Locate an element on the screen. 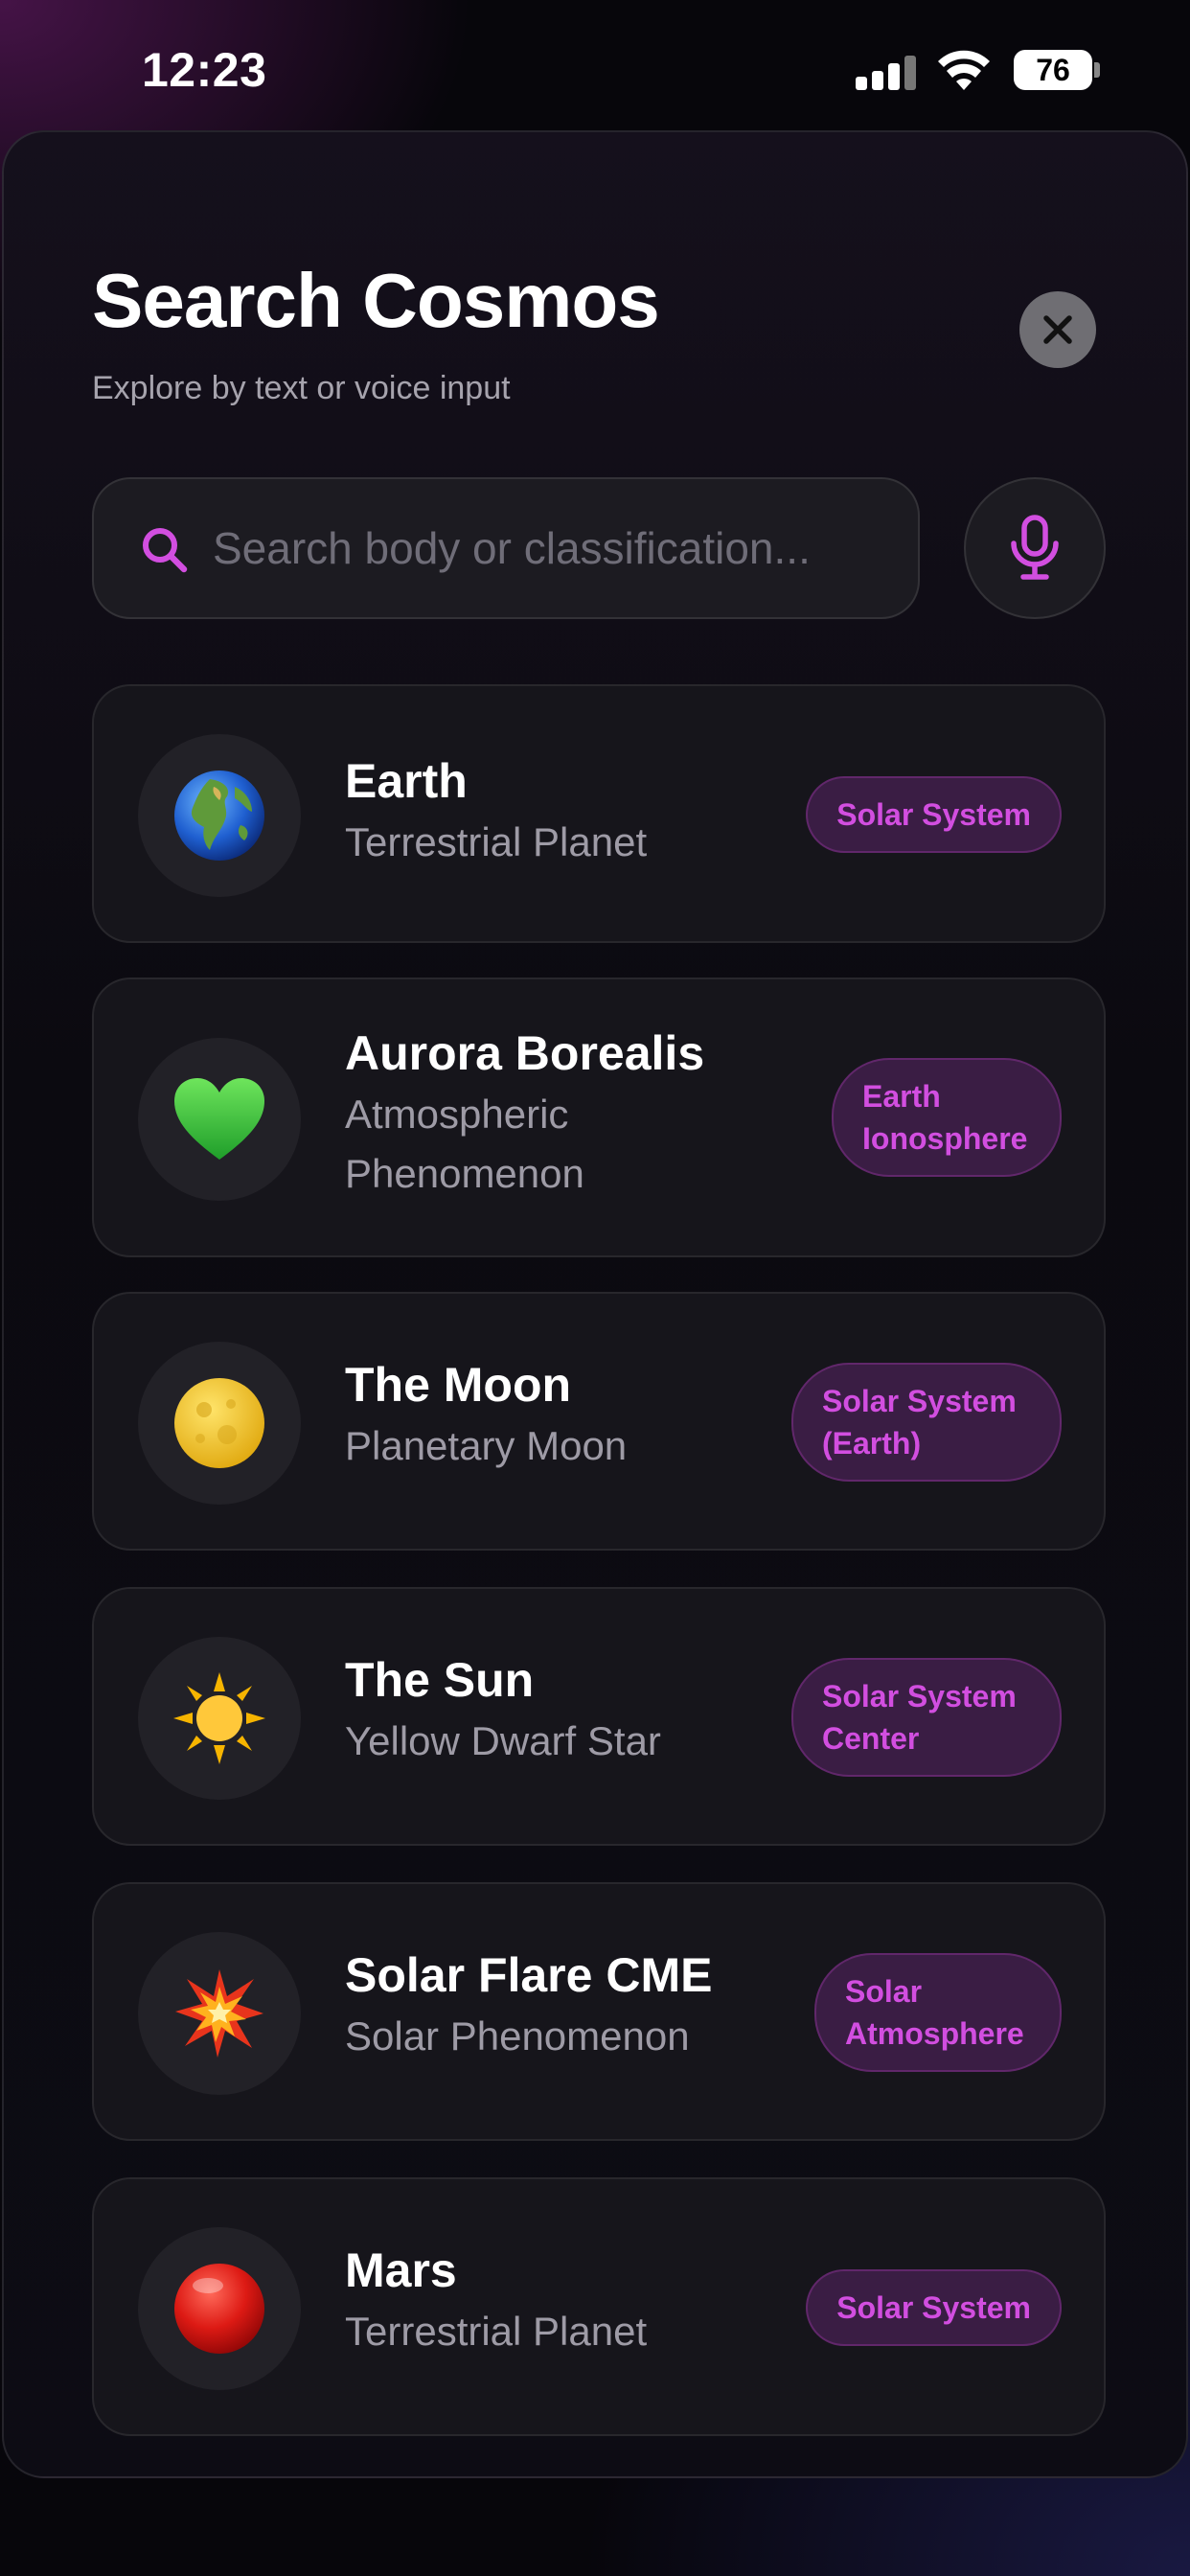  red-circle-icon is located at coordinates (219, 2309).